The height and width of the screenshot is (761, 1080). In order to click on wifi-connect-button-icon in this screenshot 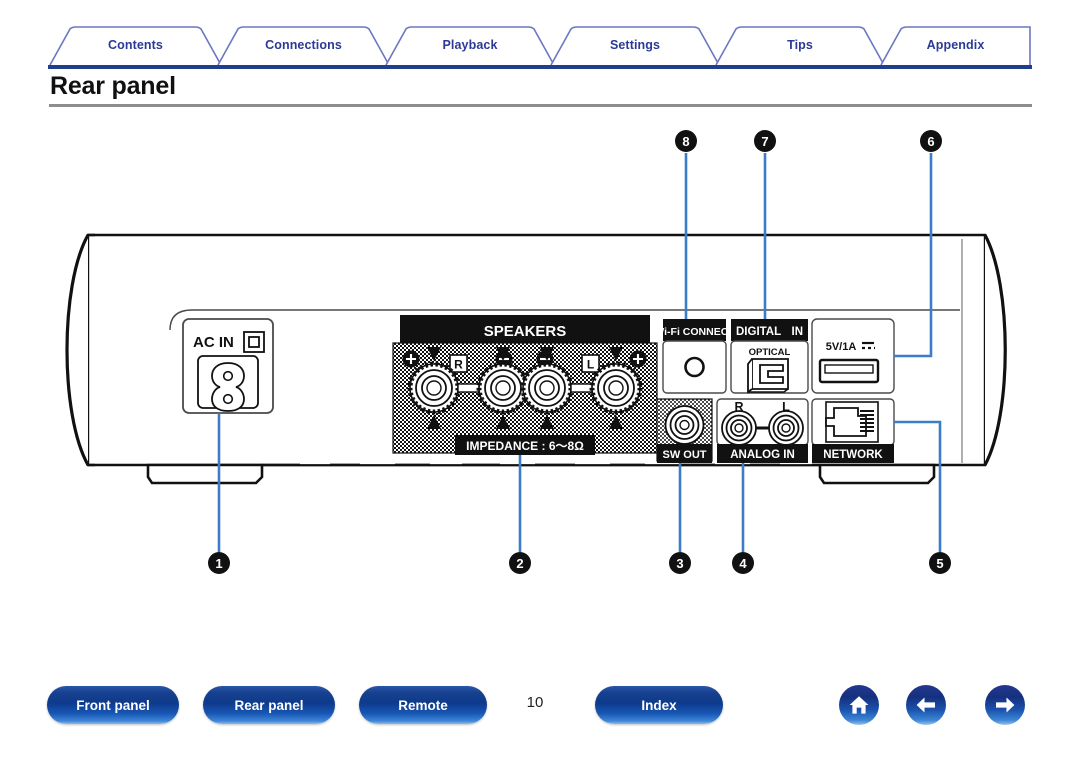, I will do `click(694, 367)`.